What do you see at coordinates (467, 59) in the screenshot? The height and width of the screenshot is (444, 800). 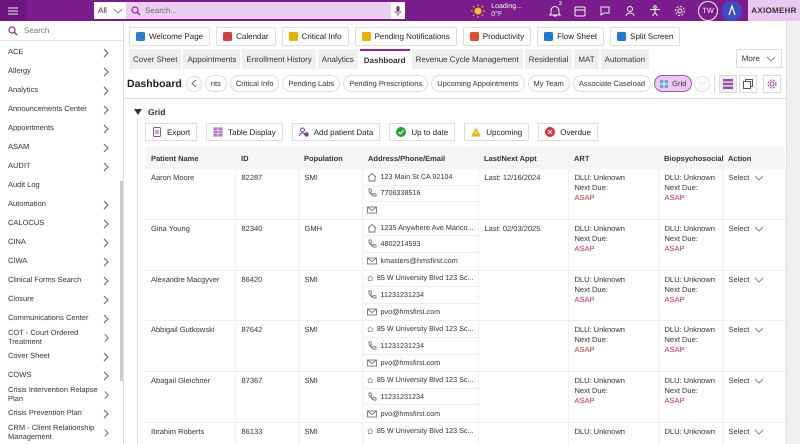 I see `tab: Revenue Cycle Management` at bounding box center [467, 59].